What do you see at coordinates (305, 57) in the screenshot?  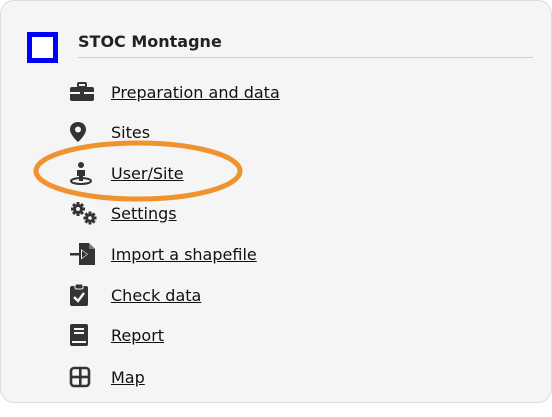 I see `header-divider` at bounding box center [305, 57].